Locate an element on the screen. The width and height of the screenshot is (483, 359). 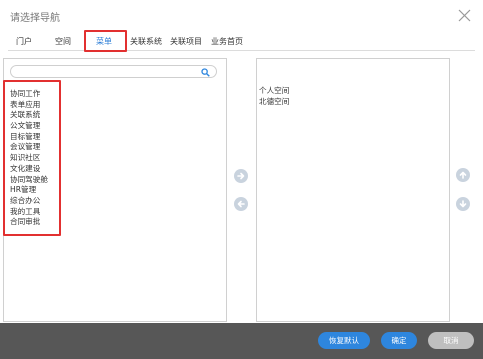
arrow-up-icon is located at coordinates (463, 175).